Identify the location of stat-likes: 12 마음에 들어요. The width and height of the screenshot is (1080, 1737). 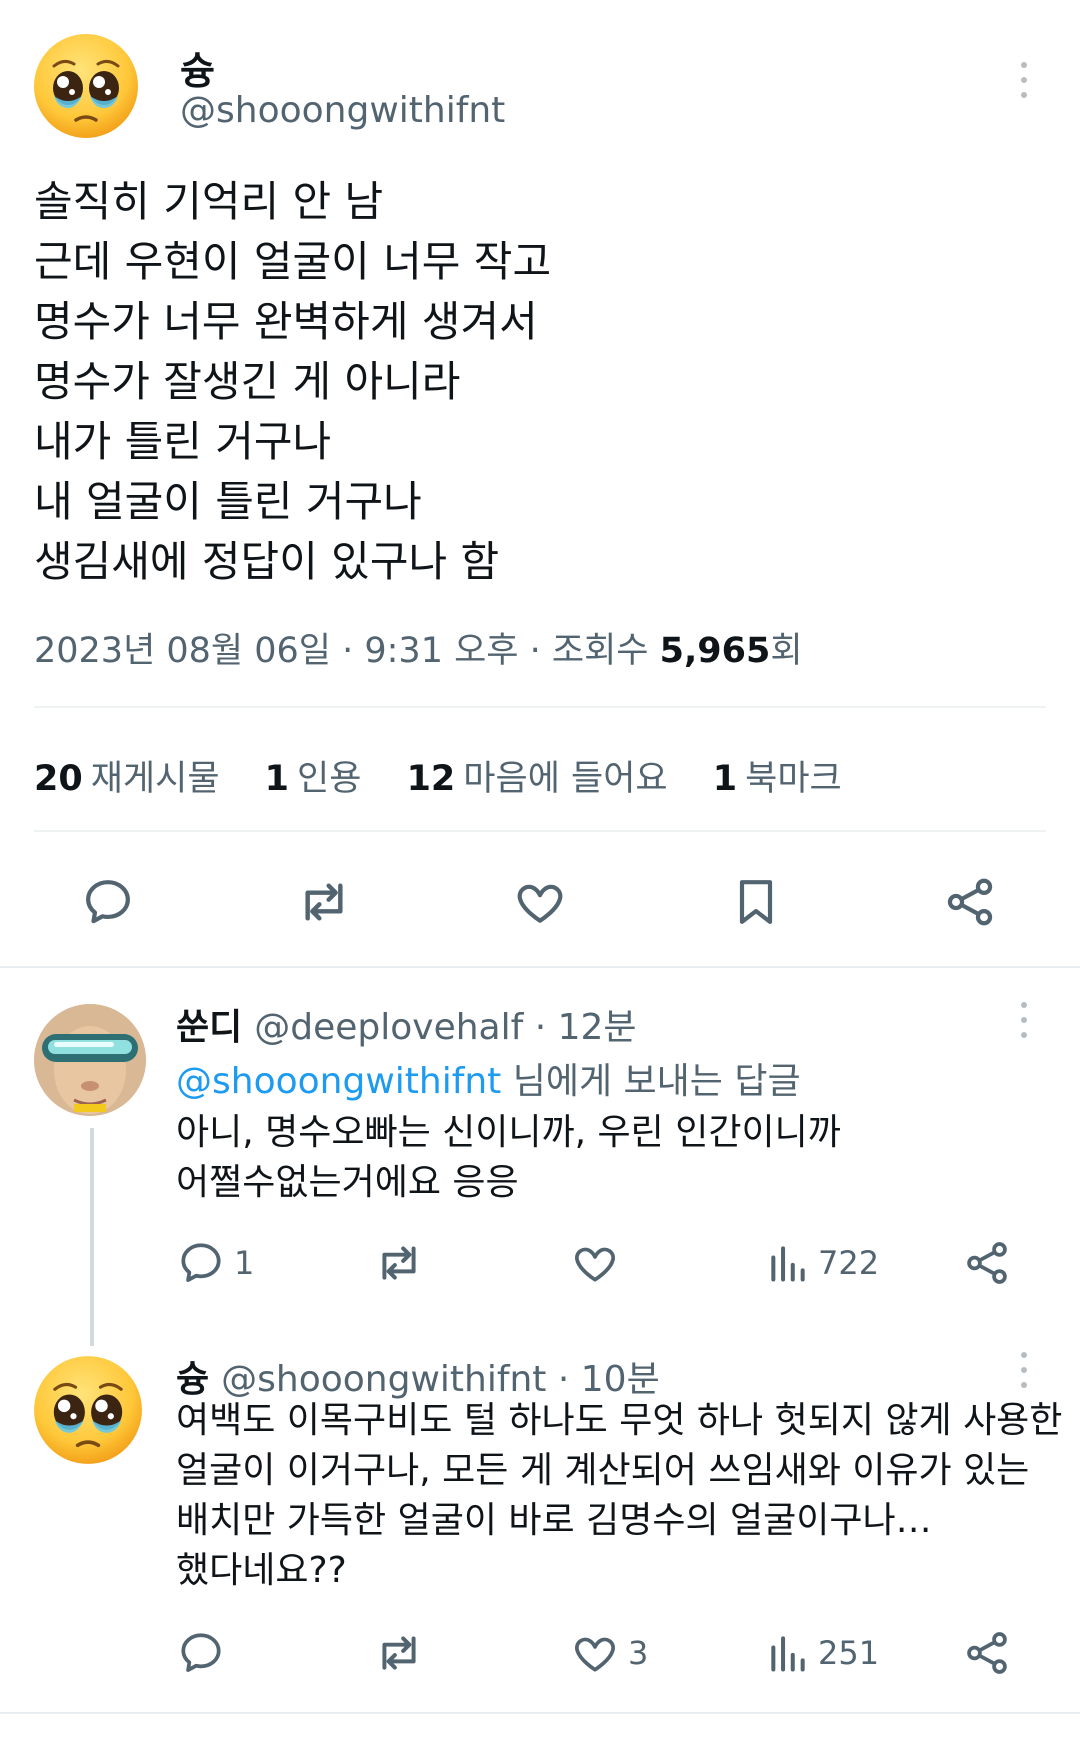
(537, 775).